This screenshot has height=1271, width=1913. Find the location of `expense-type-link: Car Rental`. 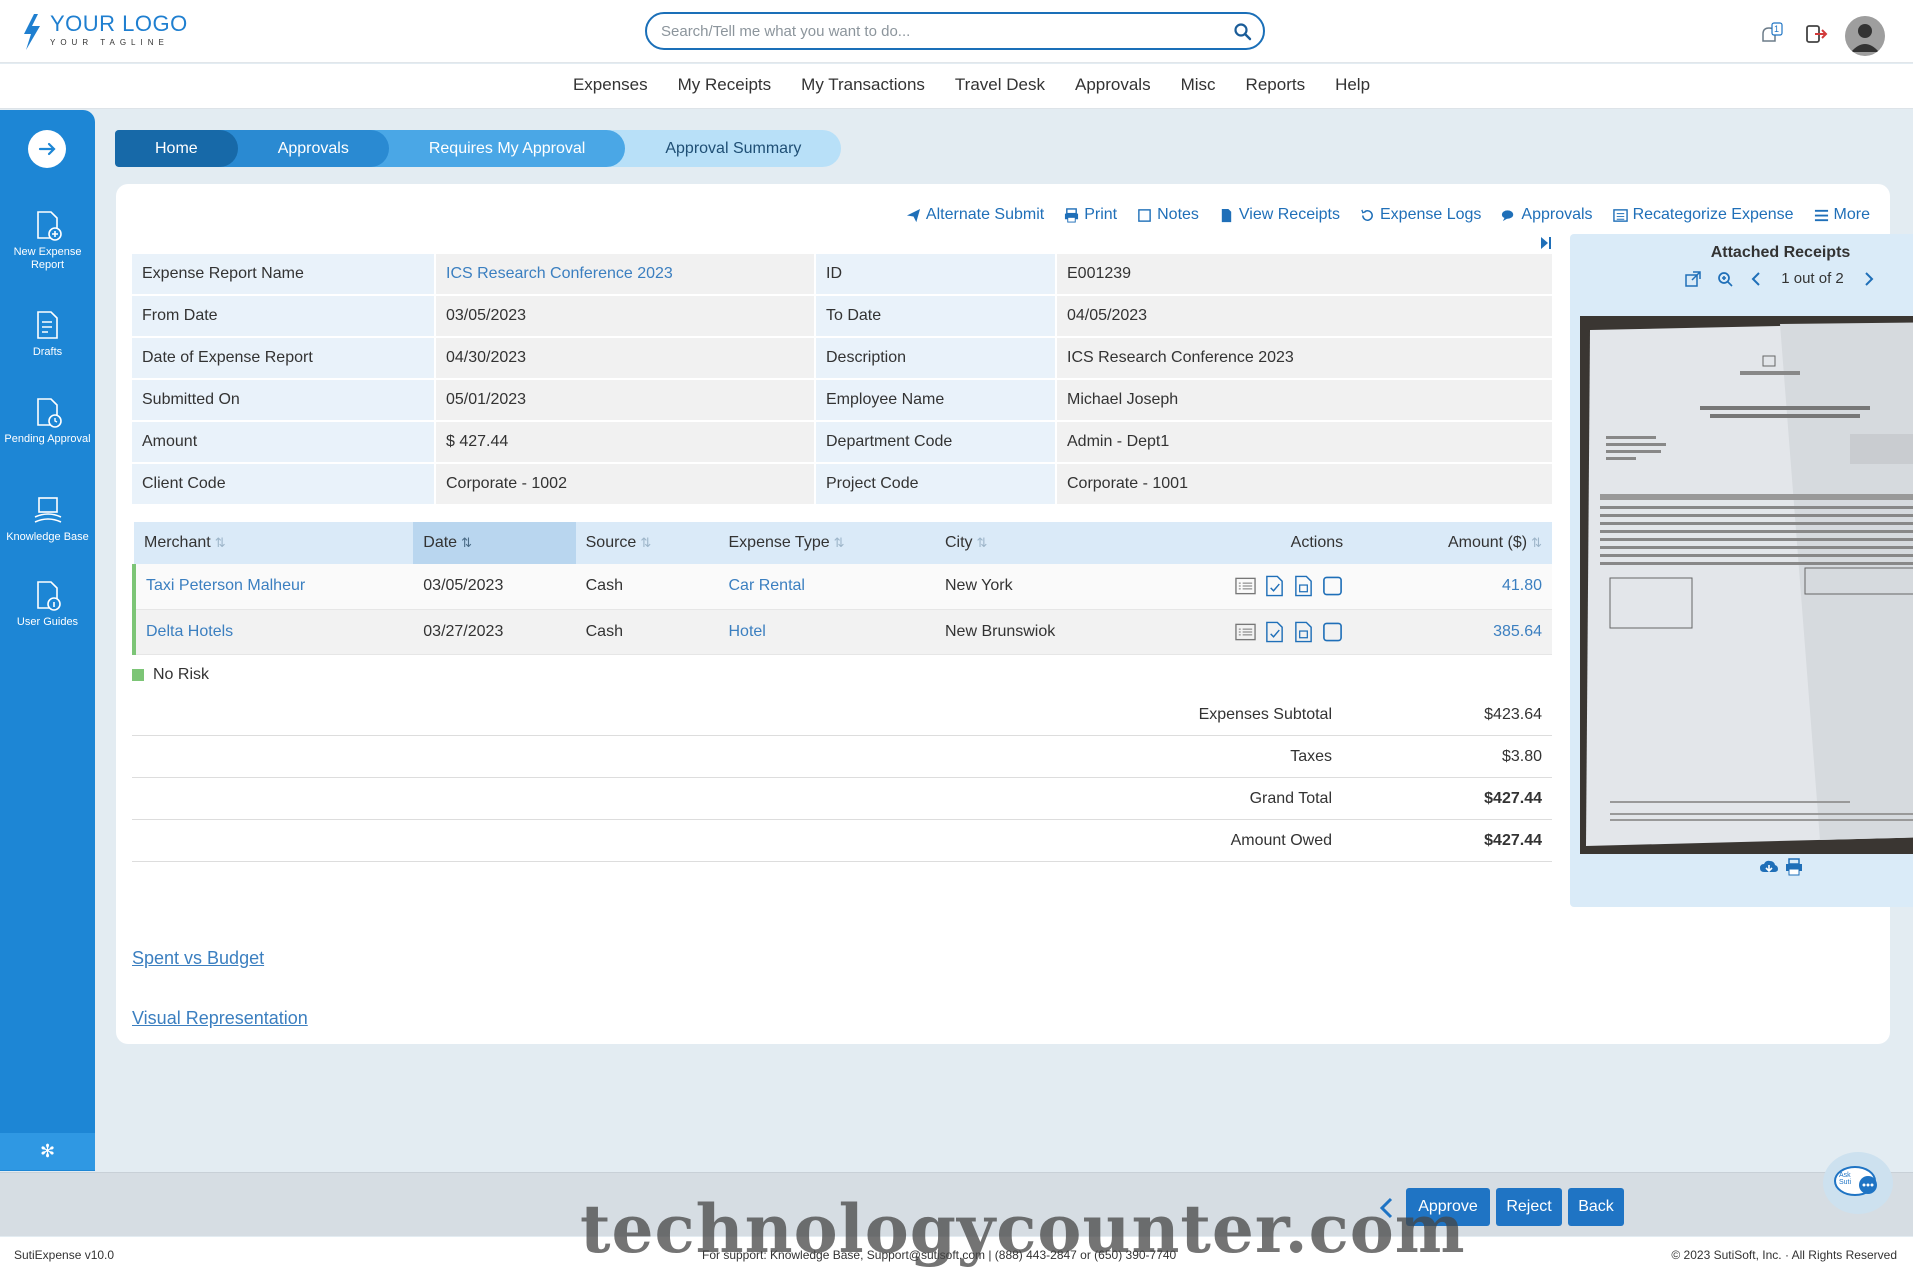

expense-type-link: Car Rental is located at coordinates (767, 585).